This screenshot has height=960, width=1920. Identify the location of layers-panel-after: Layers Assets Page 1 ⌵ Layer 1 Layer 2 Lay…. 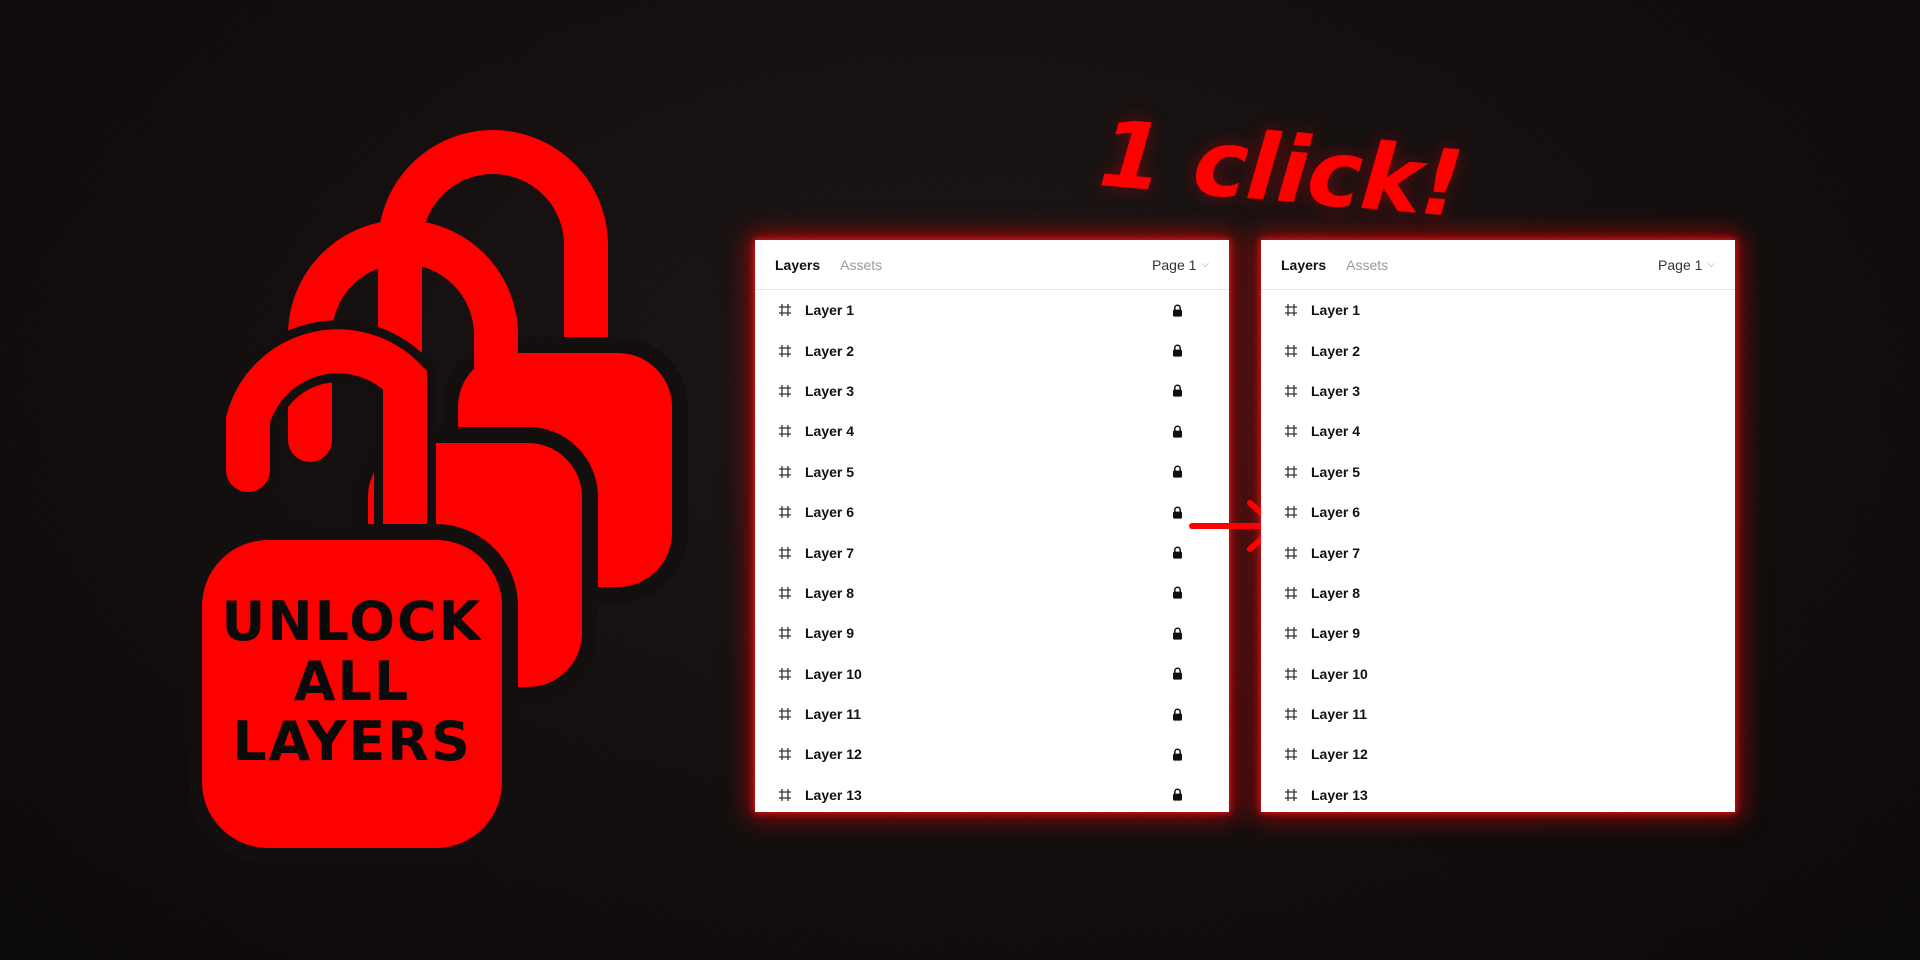
(1498, 526).